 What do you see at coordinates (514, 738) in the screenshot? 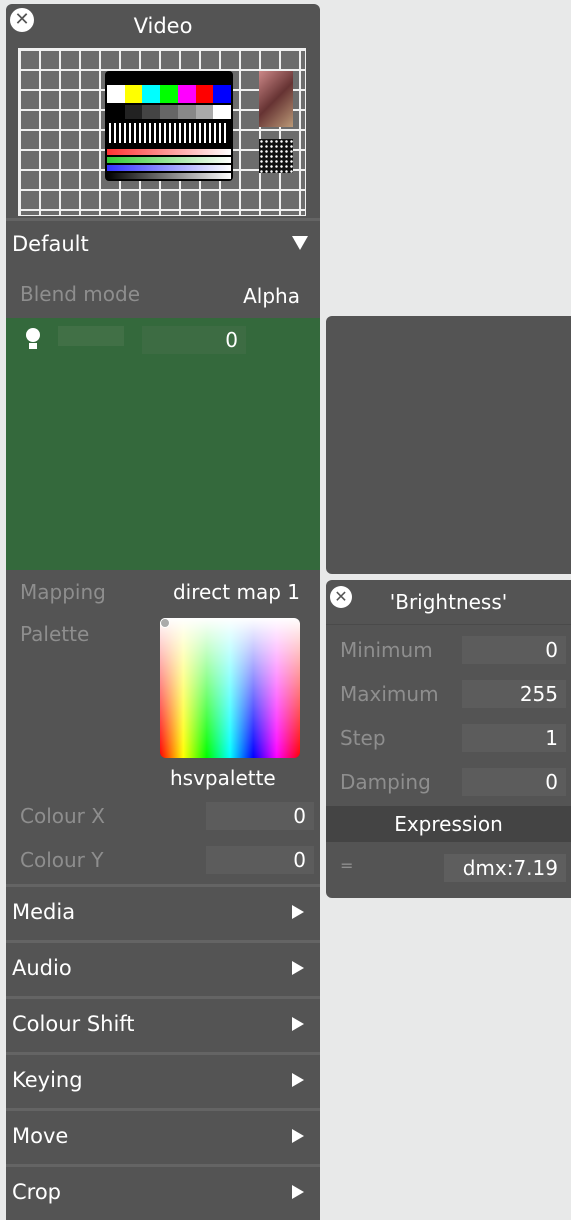
I see `step-field: 1` at bounding box center [514, 738].